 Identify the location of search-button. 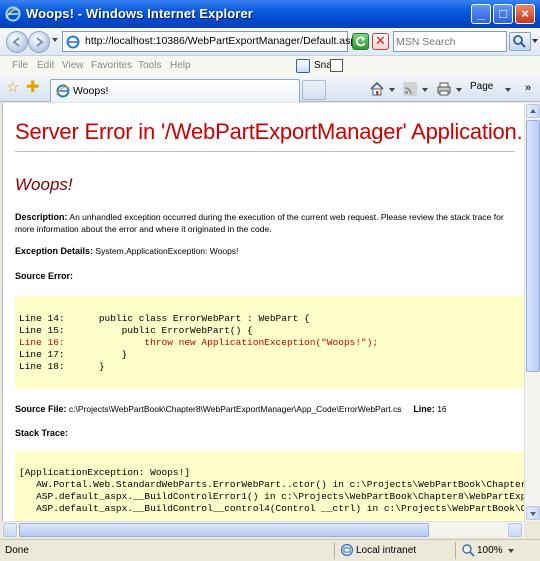
(520, 41).